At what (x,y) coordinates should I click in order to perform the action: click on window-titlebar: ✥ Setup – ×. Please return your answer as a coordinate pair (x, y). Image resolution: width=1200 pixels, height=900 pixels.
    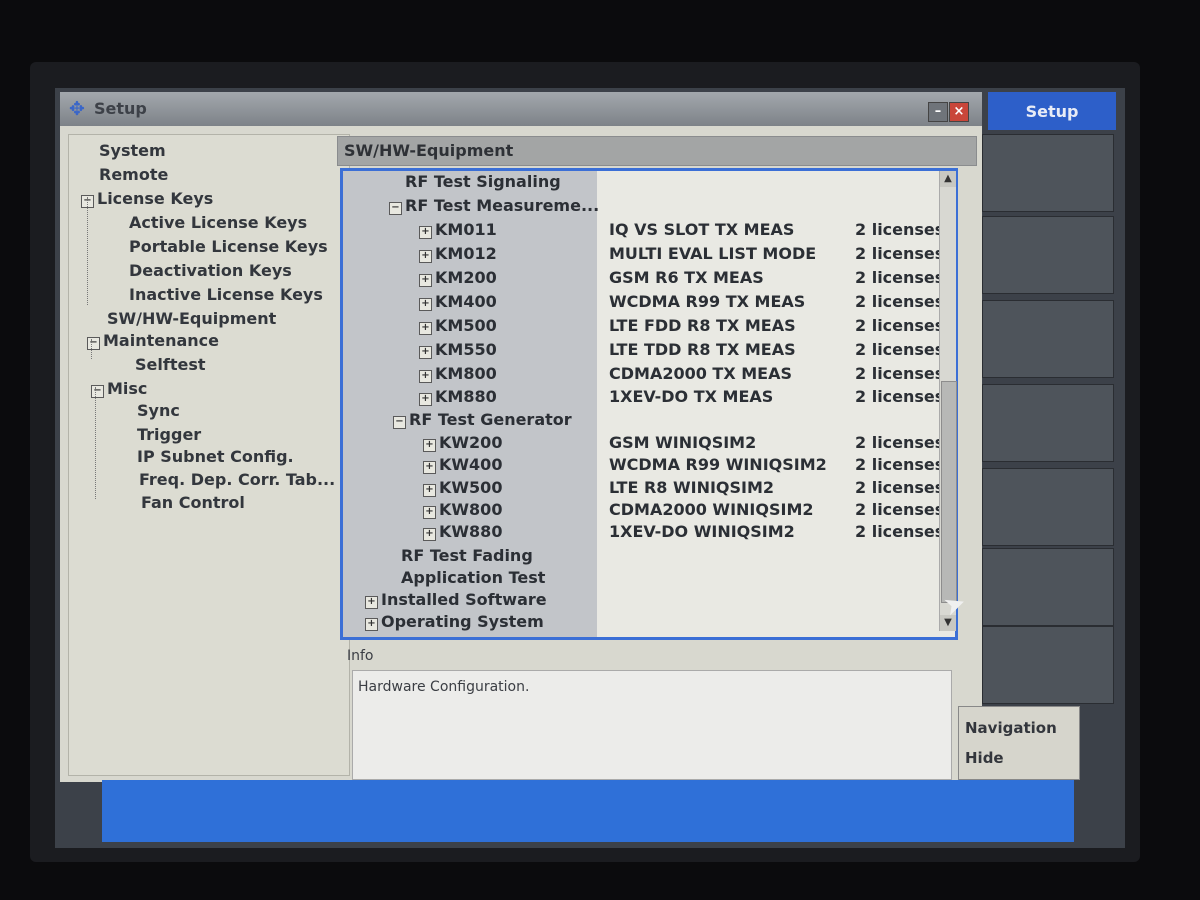
    Looking at the image, I should click on (521, 109).